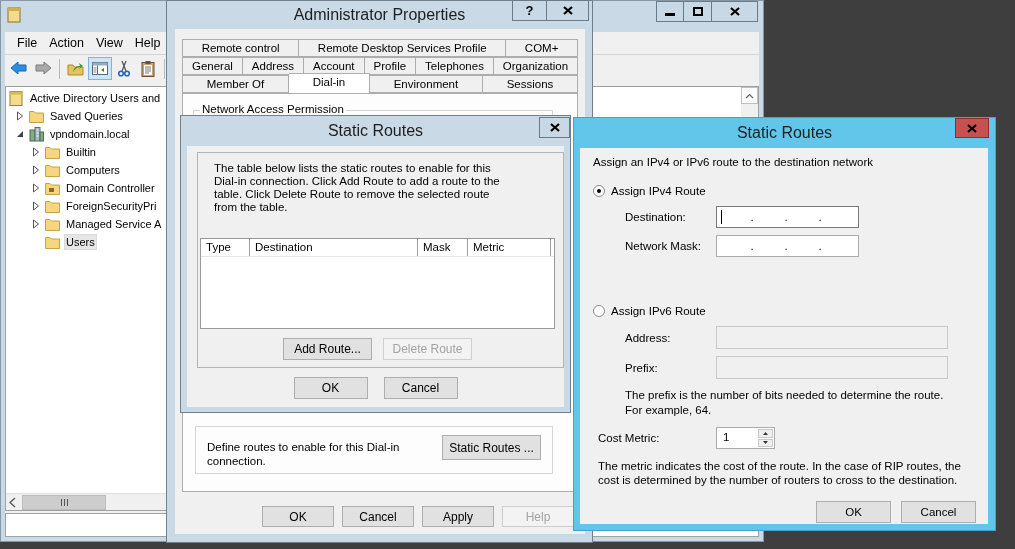 The height and width of the screenshot is (549, 1015). Describe the element at coordinates (19, 68) in the screenshot. I see `back-arrow-icon` at that location.